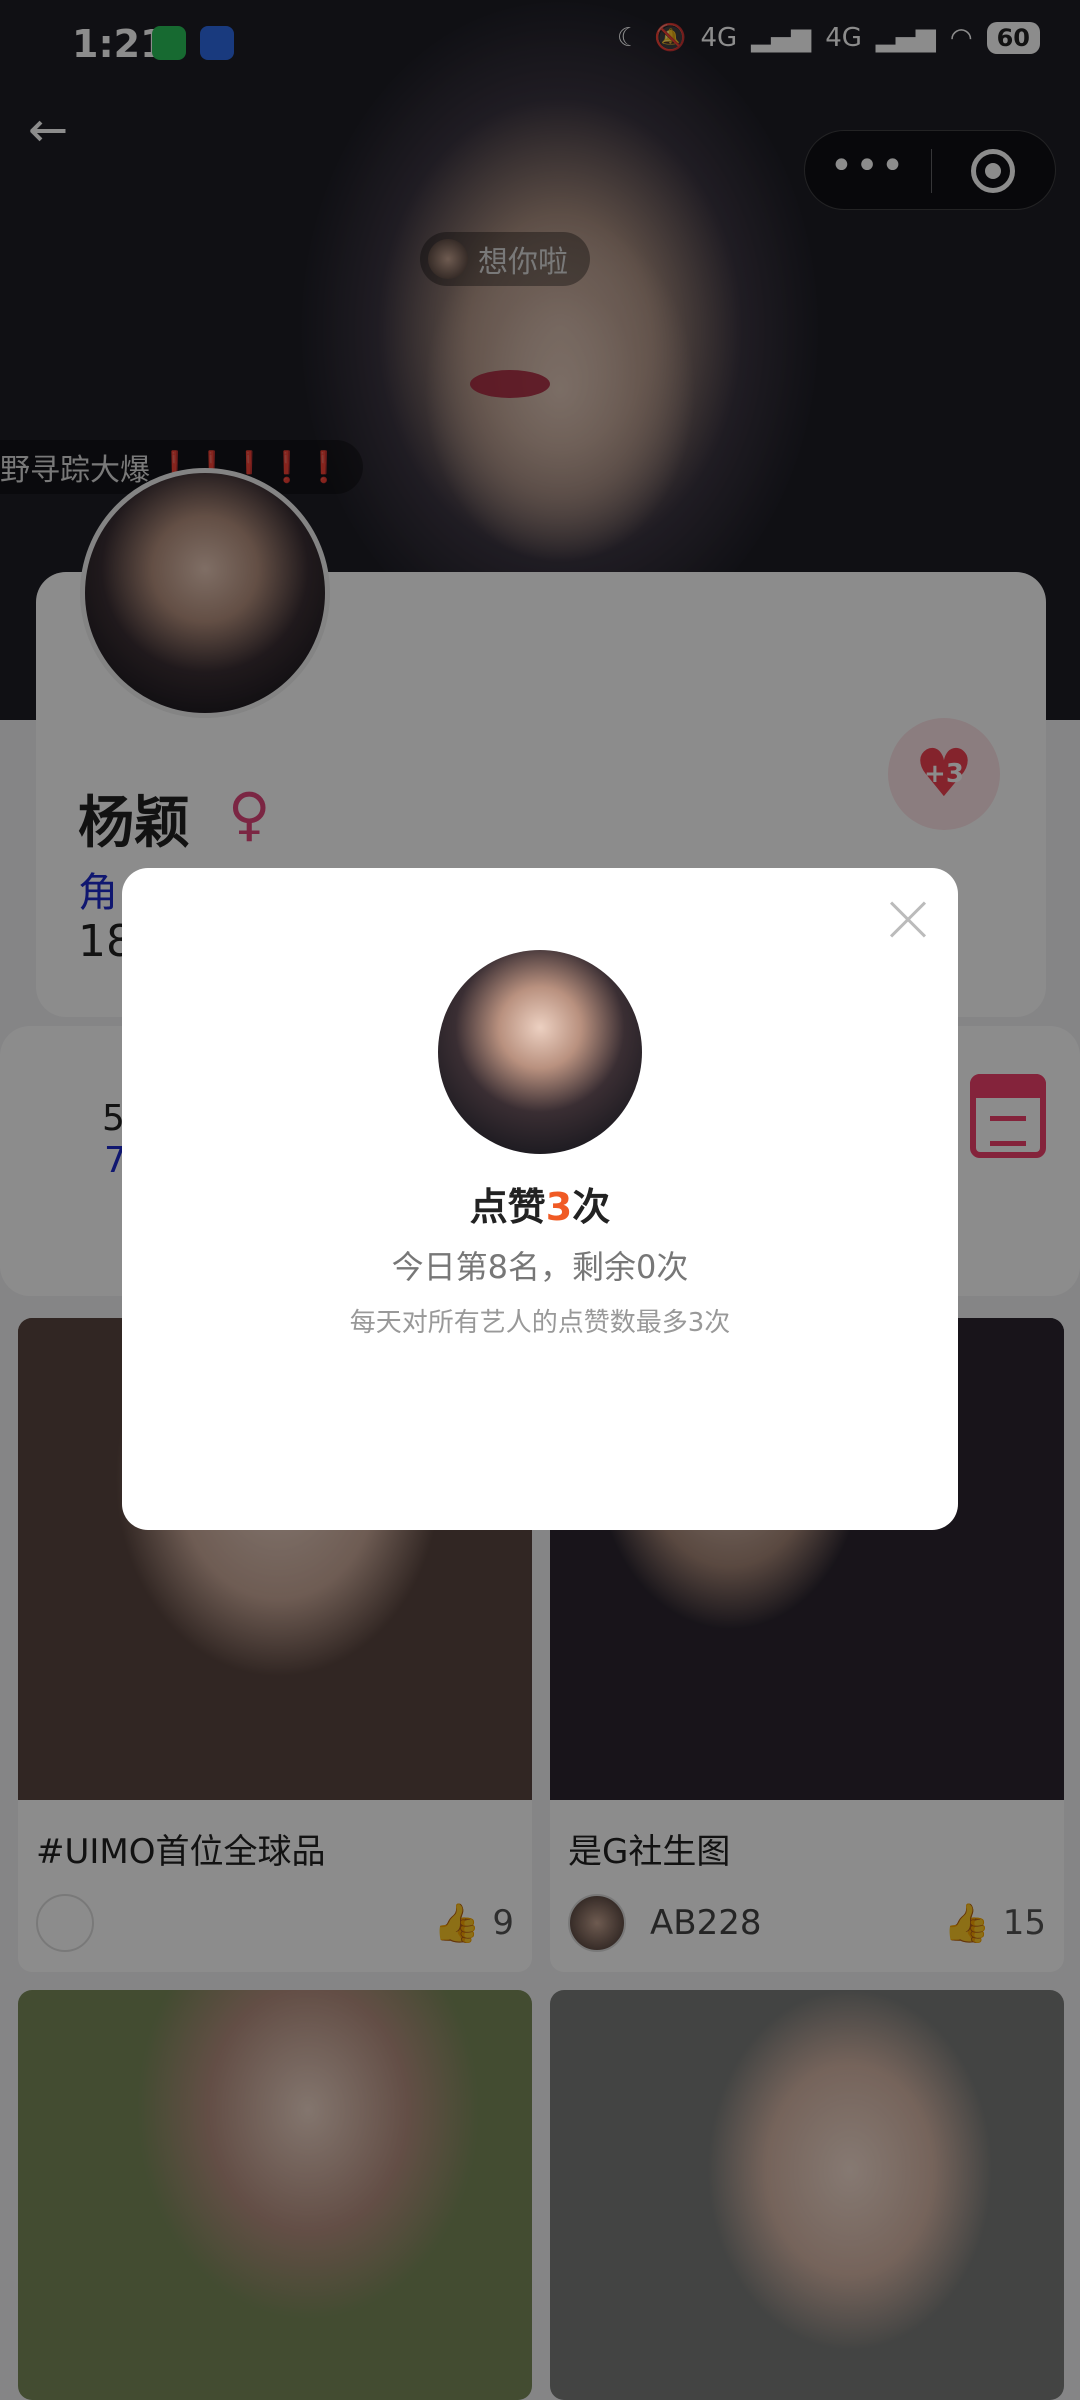 The width and height of the screenshot is (1080, 2400). What do you see at coordinates (540, 1323) in the screenshot?
I see `dialog-rule-text: 每天对所有艺人的点赞数最多3次` at bounding box center [540, 1323].